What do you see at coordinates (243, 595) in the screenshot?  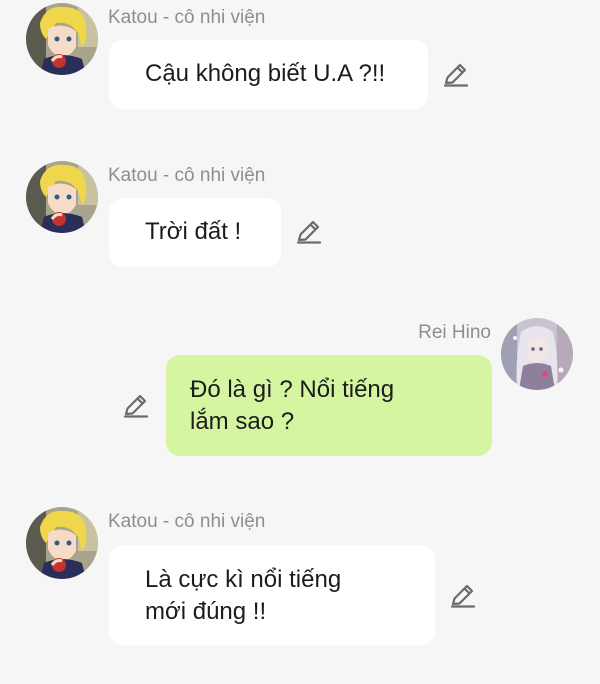 I see `message-text: Là cực kì nổi tiếng mới đúng !!` at bounding box center [243, 595].